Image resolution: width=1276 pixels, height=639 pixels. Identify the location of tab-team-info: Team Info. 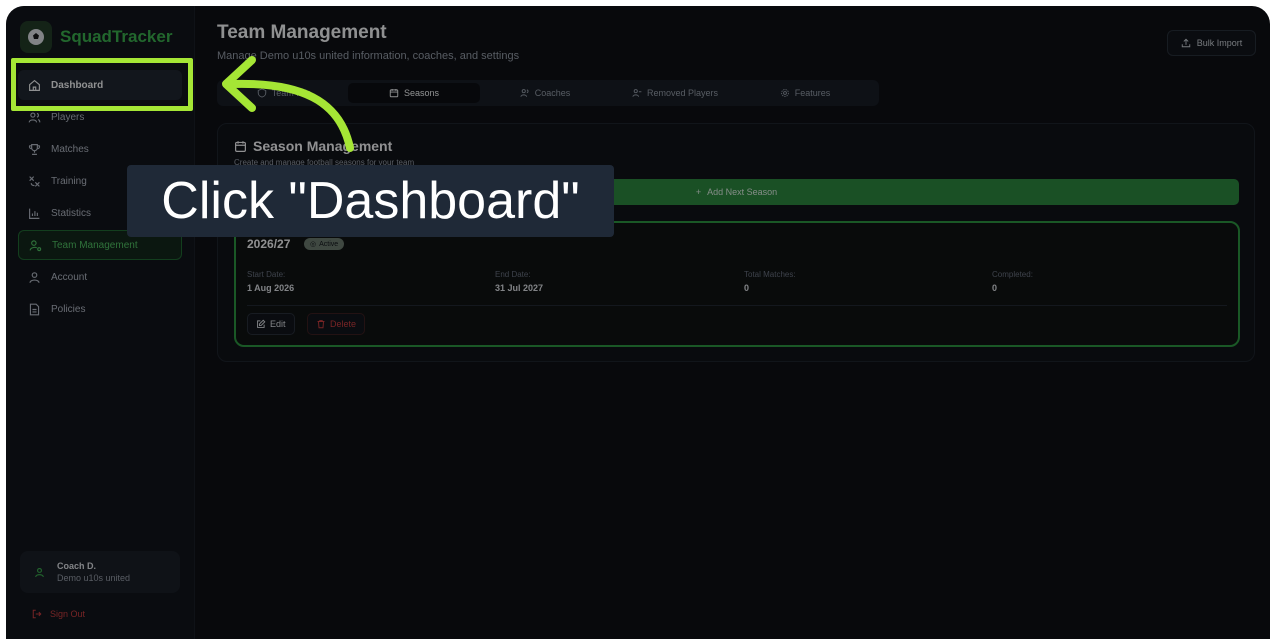
(284, 93).